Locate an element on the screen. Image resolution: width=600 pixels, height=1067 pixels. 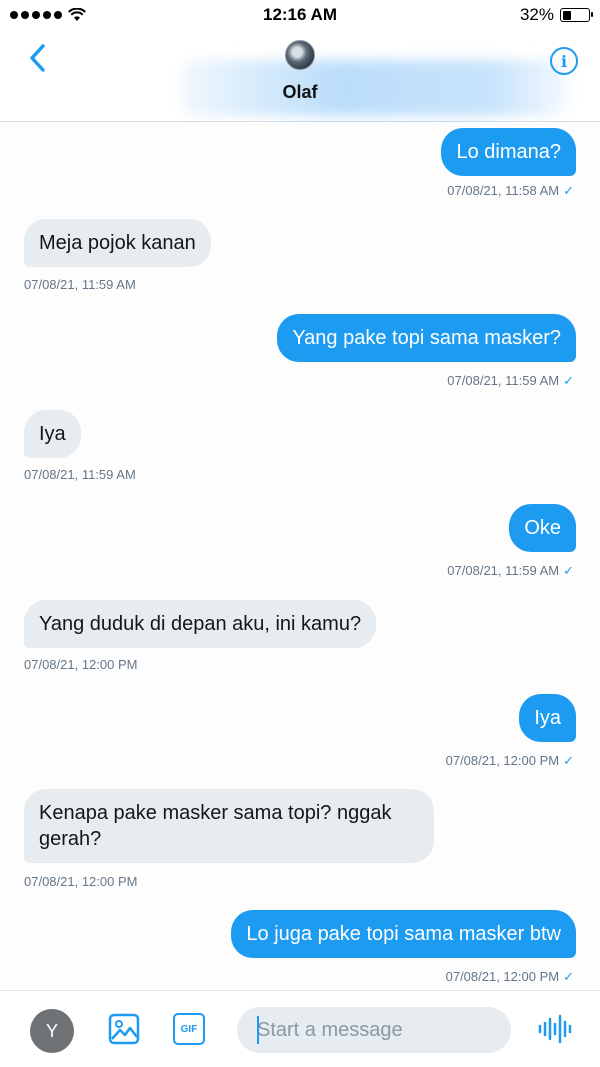
contact-avatar is located at coordinates (300, 55).